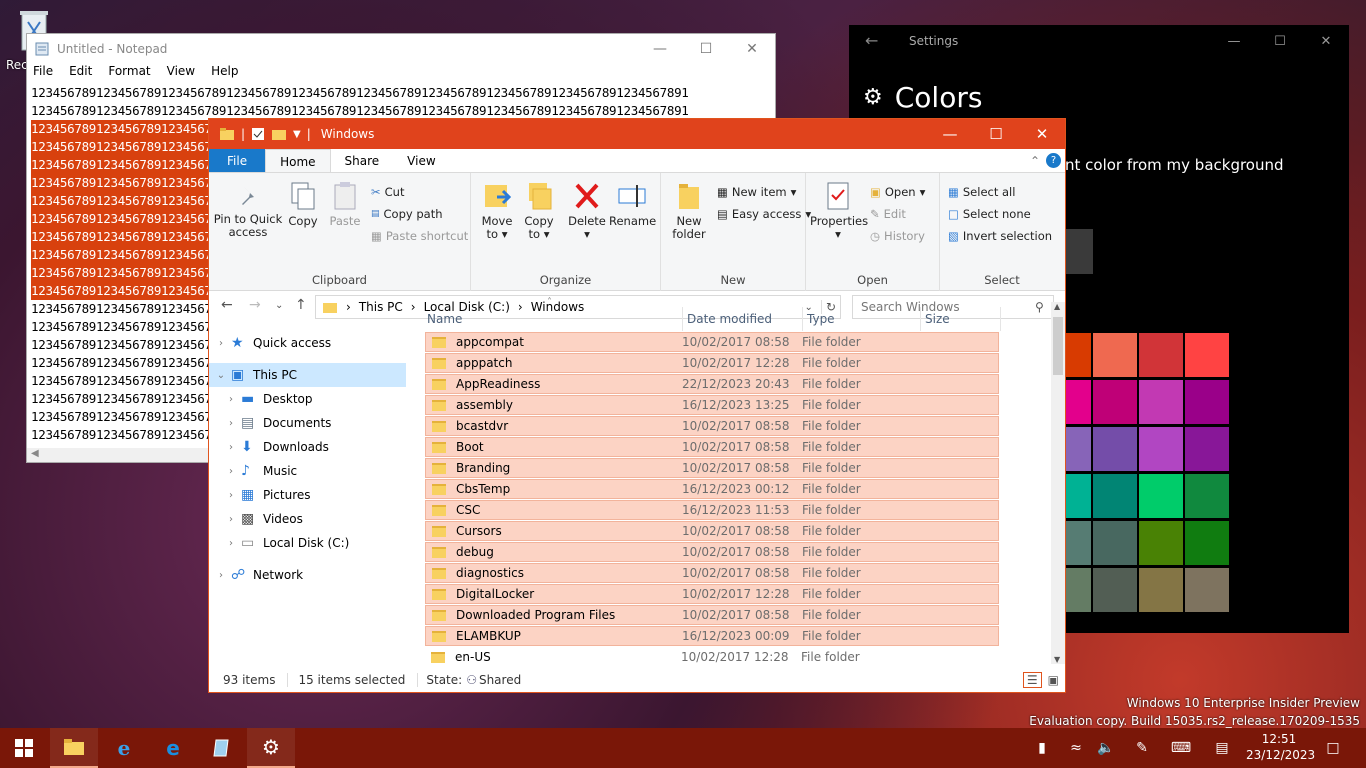 This screenshot has height=768, width=1366. What do you see at coordinates (24, 748) in the screenshot?
I see `start-button` at bounding box center [24, 748].